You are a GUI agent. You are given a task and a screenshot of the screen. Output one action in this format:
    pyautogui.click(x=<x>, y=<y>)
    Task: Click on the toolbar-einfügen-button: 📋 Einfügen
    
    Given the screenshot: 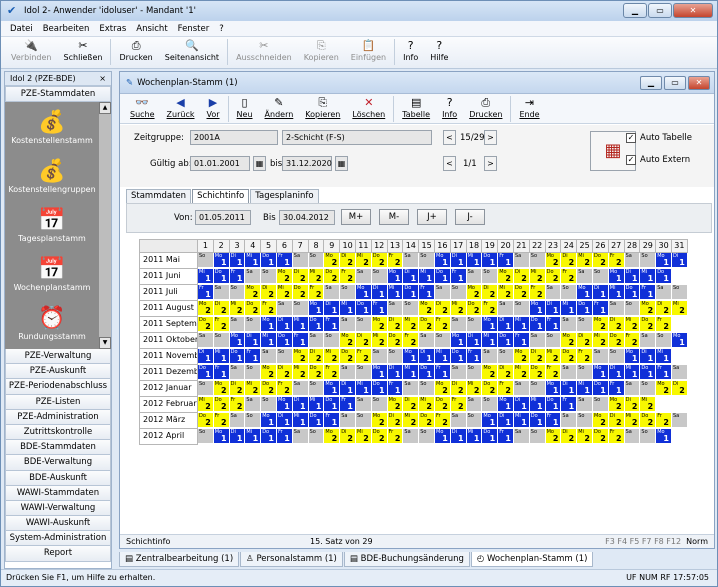 What is the action you would take?
    pyautogui.click(x=368, y=52)
    